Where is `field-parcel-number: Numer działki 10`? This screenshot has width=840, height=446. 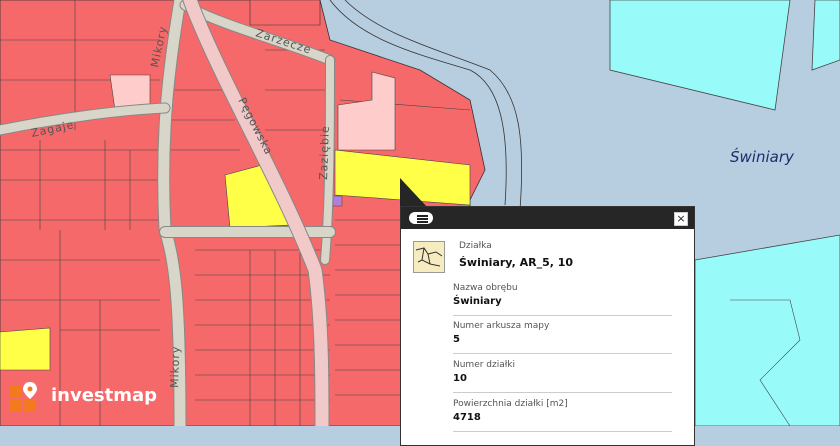 field-parcel-number: Numer działki 10 is located at coordinates (562, 375).